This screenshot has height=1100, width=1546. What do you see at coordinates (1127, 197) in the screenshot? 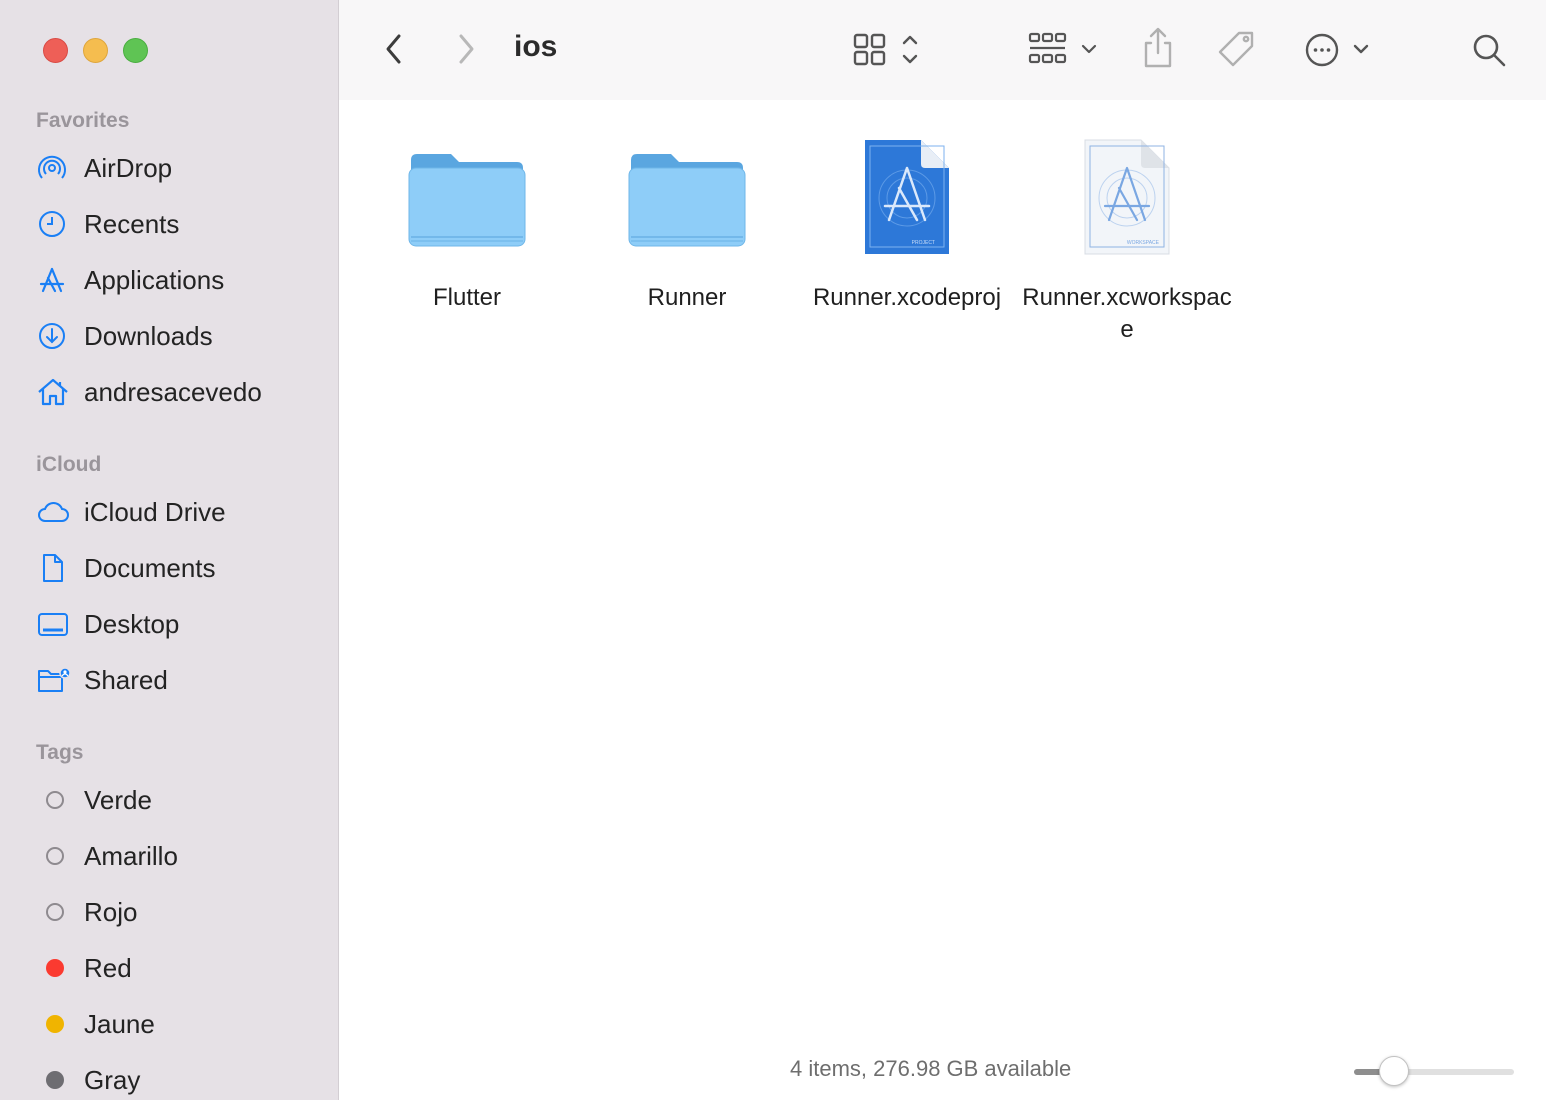
I see `xcode-workspace-icon: WORKSPACE` at bounding box center [1127, 197].